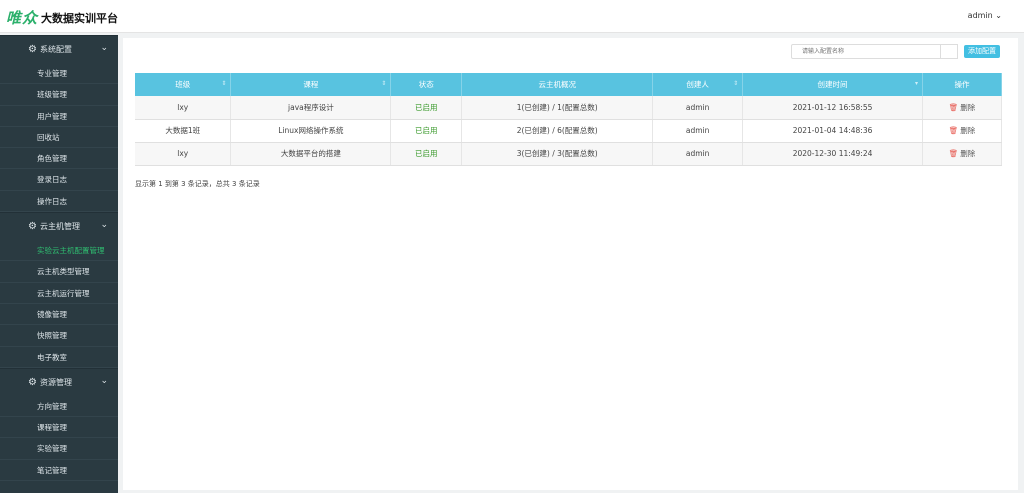 This screenshot has width=1024, height=493. I want to click on column-header-label: 状态, so click(426, 84).